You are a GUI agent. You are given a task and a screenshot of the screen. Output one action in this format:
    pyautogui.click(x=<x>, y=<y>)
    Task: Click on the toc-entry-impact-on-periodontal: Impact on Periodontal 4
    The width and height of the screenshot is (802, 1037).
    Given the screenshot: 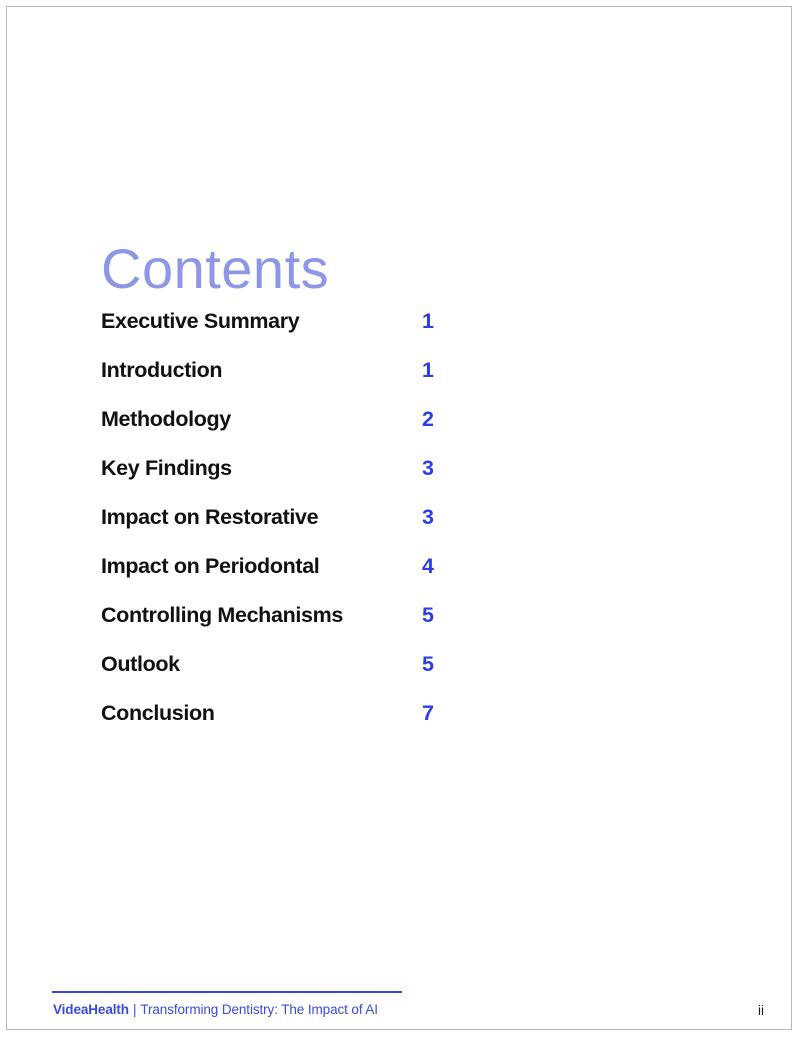 What is the action you would take?
    pyautogui.click(x=311, y=578)
    